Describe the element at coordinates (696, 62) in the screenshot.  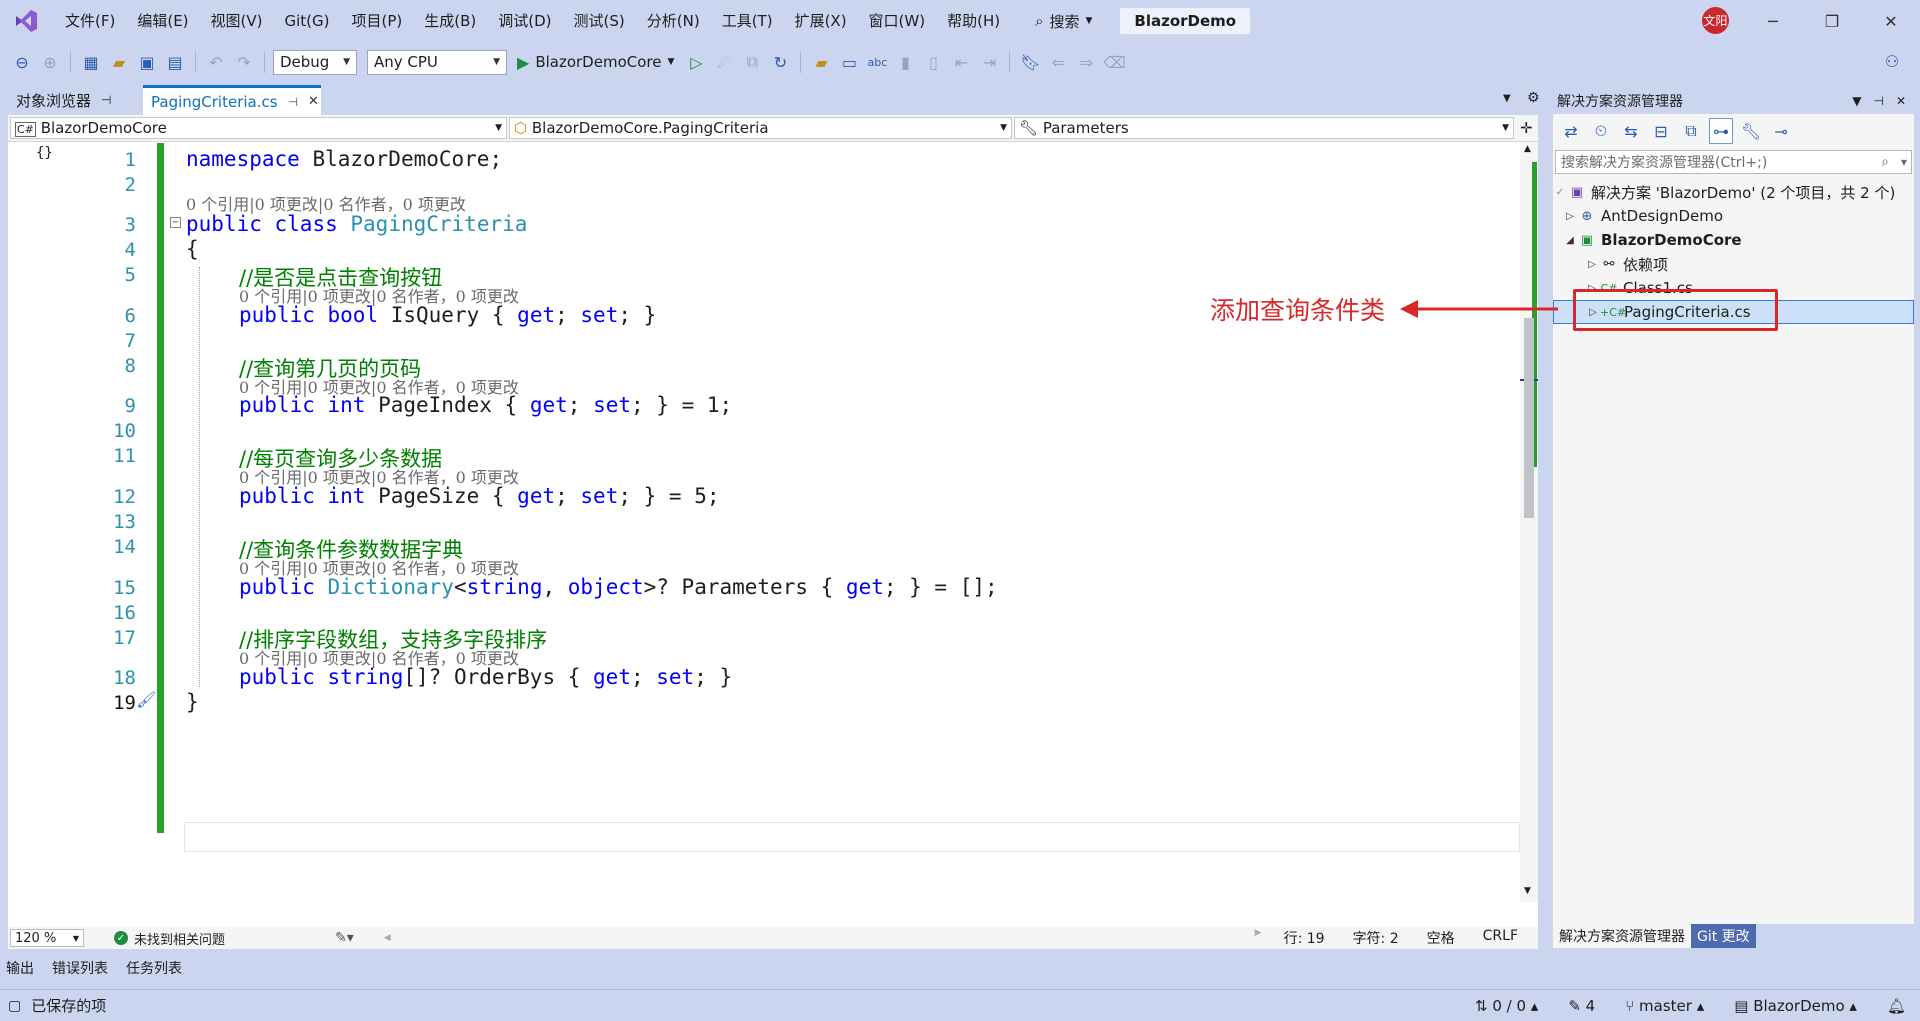
I see `start-without-debugging-icon: ▷` at that location.